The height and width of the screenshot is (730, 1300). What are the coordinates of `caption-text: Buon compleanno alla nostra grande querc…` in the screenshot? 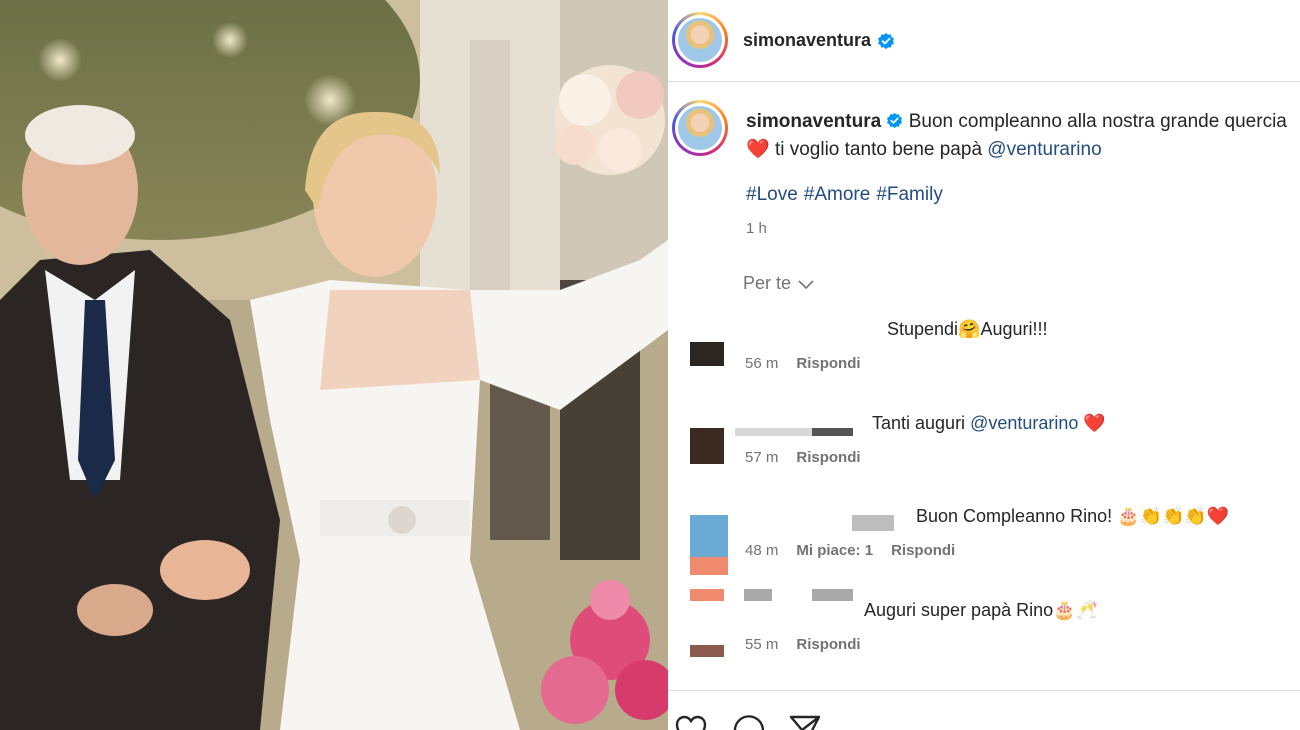 It's located at (1097, 121).